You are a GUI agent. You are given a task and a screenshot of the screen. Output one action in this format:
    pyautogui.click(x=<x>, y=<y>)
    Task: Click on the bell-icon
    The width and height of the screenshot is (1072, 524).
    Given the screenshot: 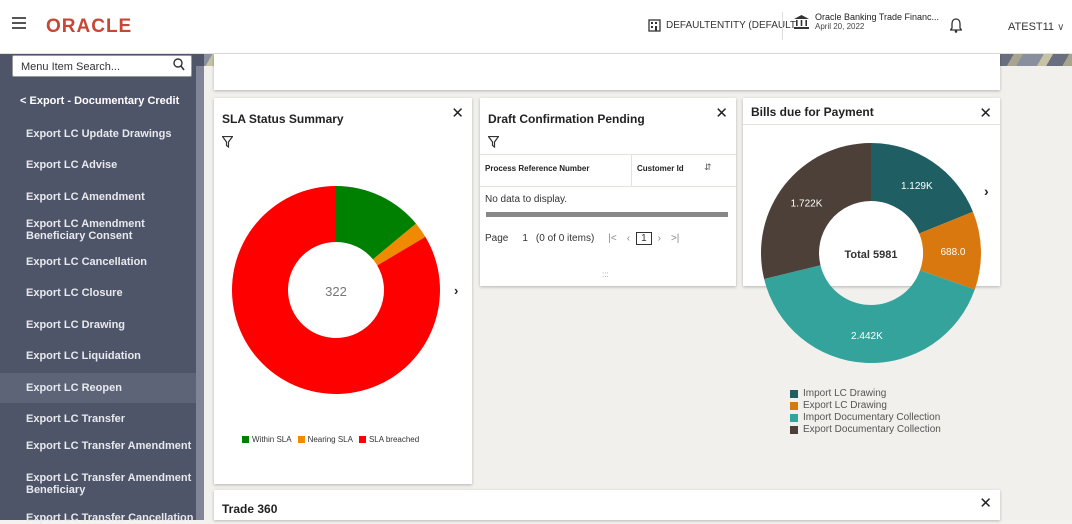 What is the action you would take?
    pyautogui.click(x=956, y=27)
    